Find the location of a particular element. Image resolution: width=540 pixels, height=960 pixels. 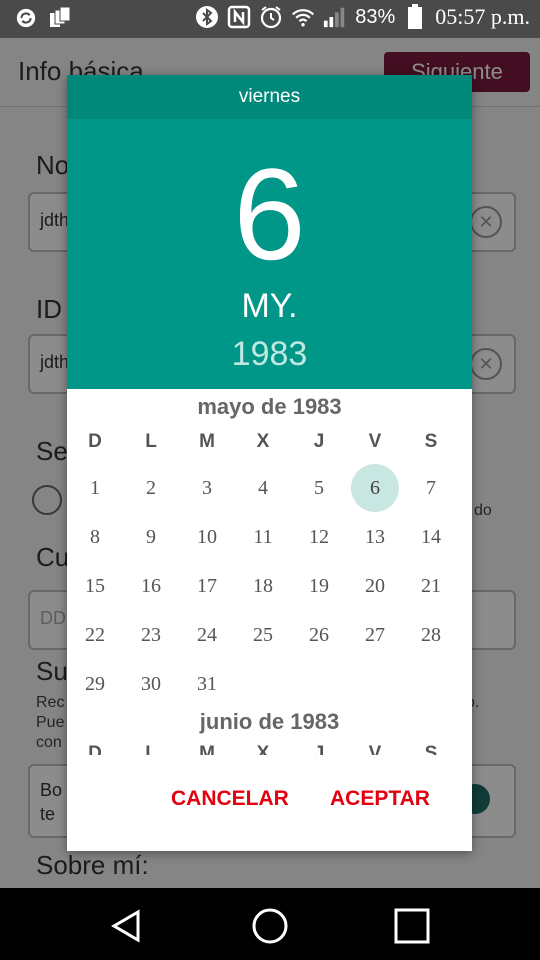

navigation-bar is located at coordinates (270, 924).